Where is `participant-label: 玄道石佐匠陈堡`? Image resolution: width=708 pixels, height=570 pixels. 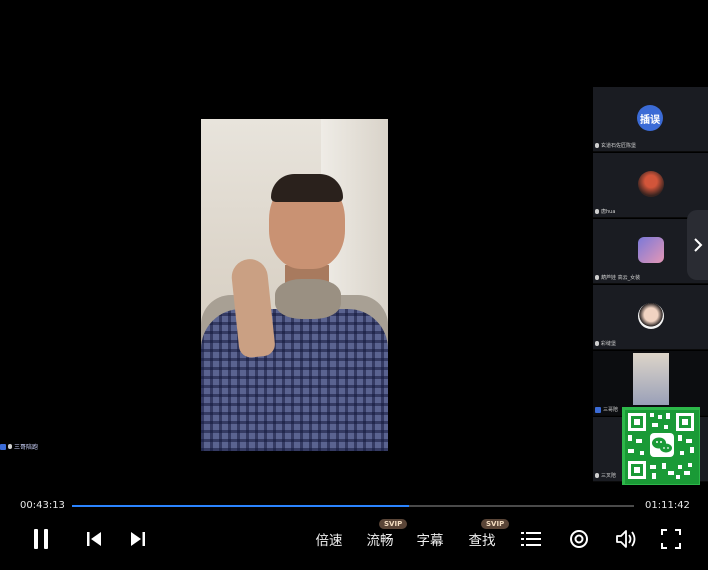
participant-label: 玄道石佐匠陈堡 is located at coordinates (615, 145).